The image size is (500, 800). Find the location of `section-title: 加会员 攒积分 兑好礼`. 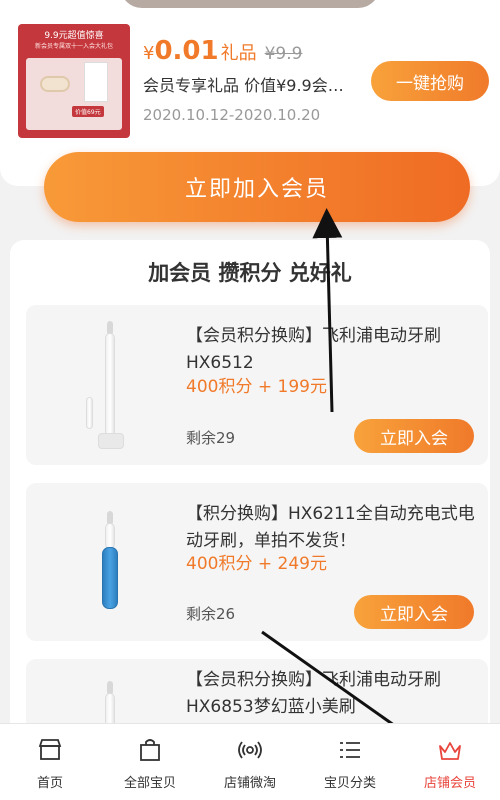

section-title: 加会员 攒积分 兑好礼 is located at coordinates (250, 273).